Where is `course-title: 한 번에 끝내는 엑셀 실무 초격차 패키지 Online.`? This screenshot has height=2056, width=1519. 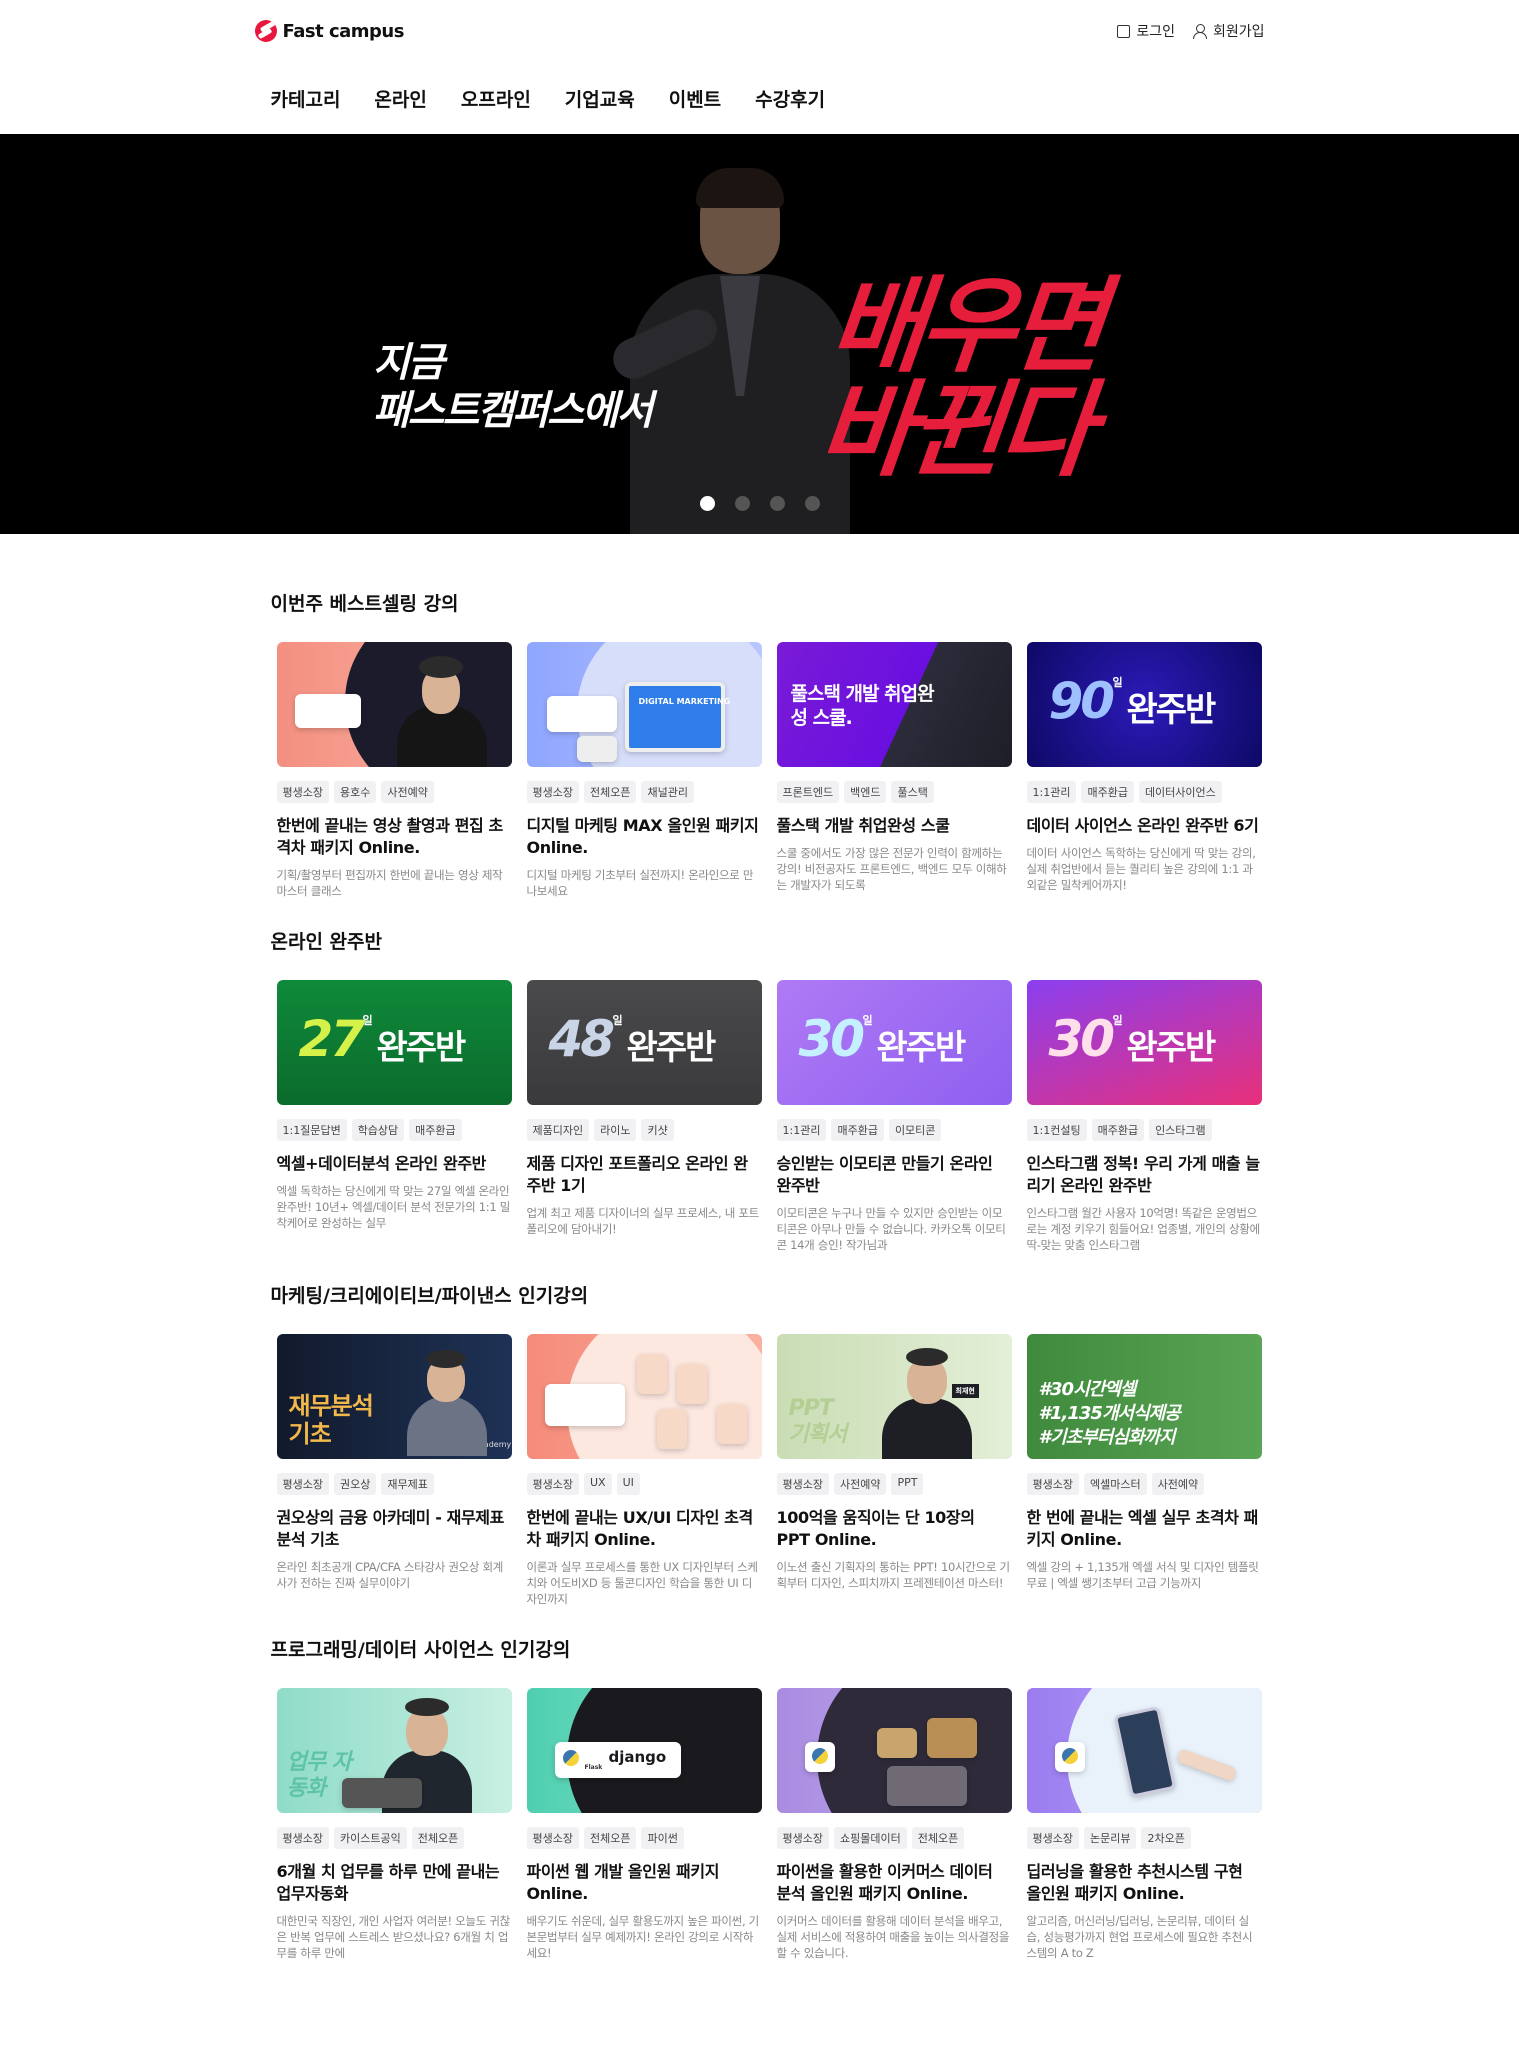
course-title: 한 번에 끝내는 엑셀 실무 초격차 패키지 Online. is located at coordinates (1144, 1529).